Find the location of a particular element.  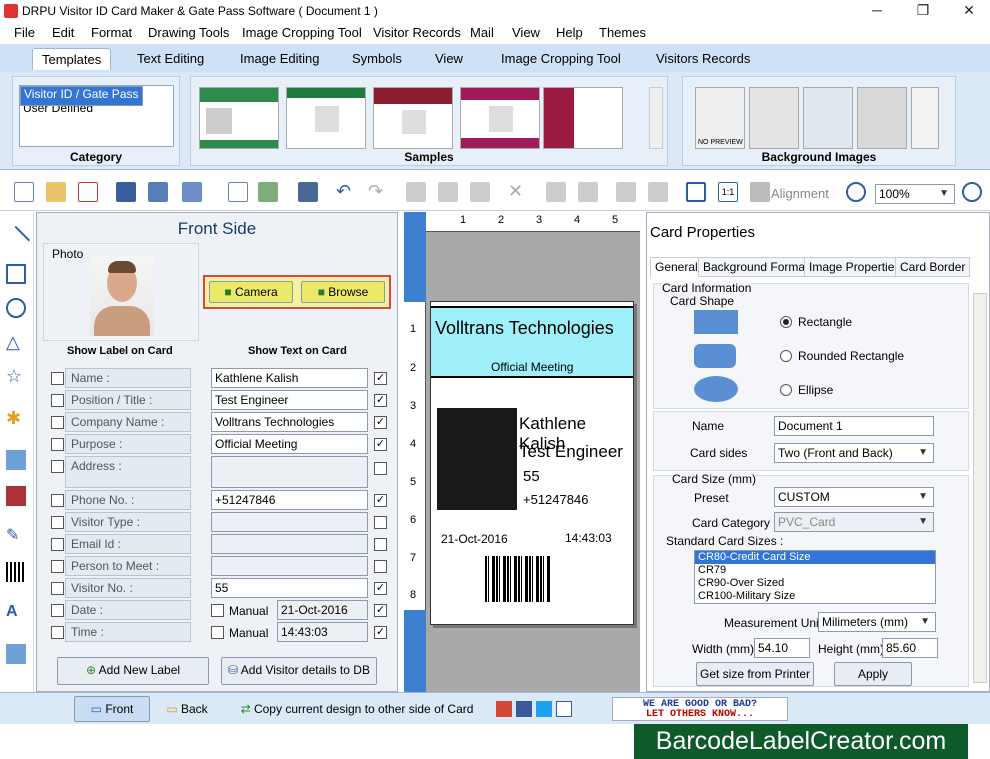

fit-to-window-icon is located at coordinates (696, 192).